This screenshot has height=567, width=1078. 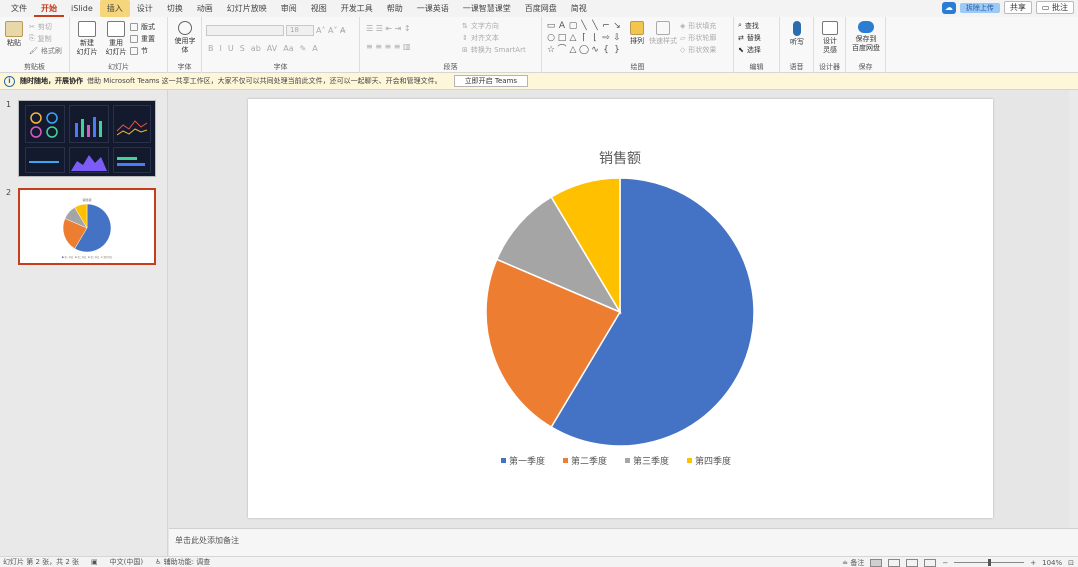 I want to click on shadow-icon: S, so click(x=242, y=48).